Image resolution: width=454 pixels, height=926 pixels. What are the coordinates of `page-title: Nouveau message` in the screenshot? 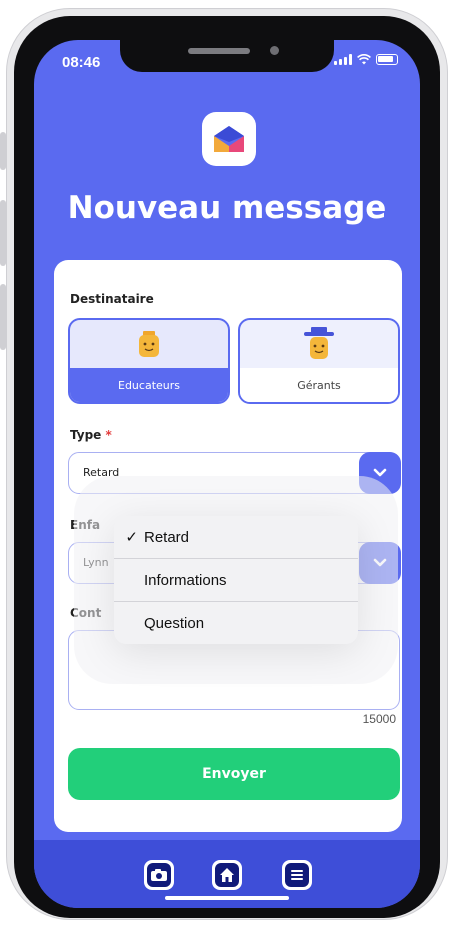 It's located at (227, 208).